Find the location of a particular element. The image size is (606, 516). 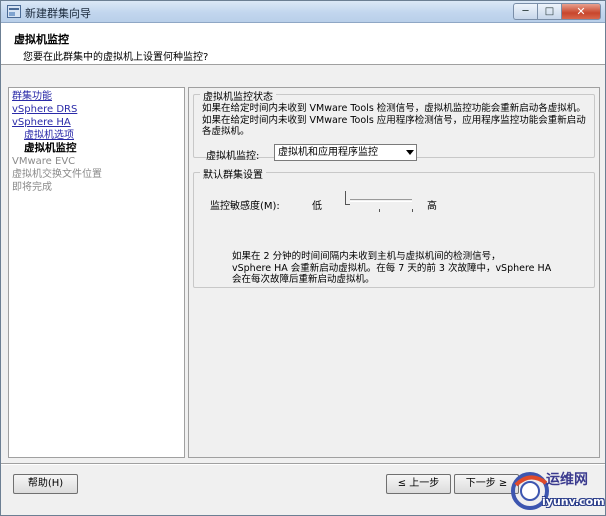

monitoring-sensitivity-label: 监控敏感度(M): is located at coordinates (245, 206).